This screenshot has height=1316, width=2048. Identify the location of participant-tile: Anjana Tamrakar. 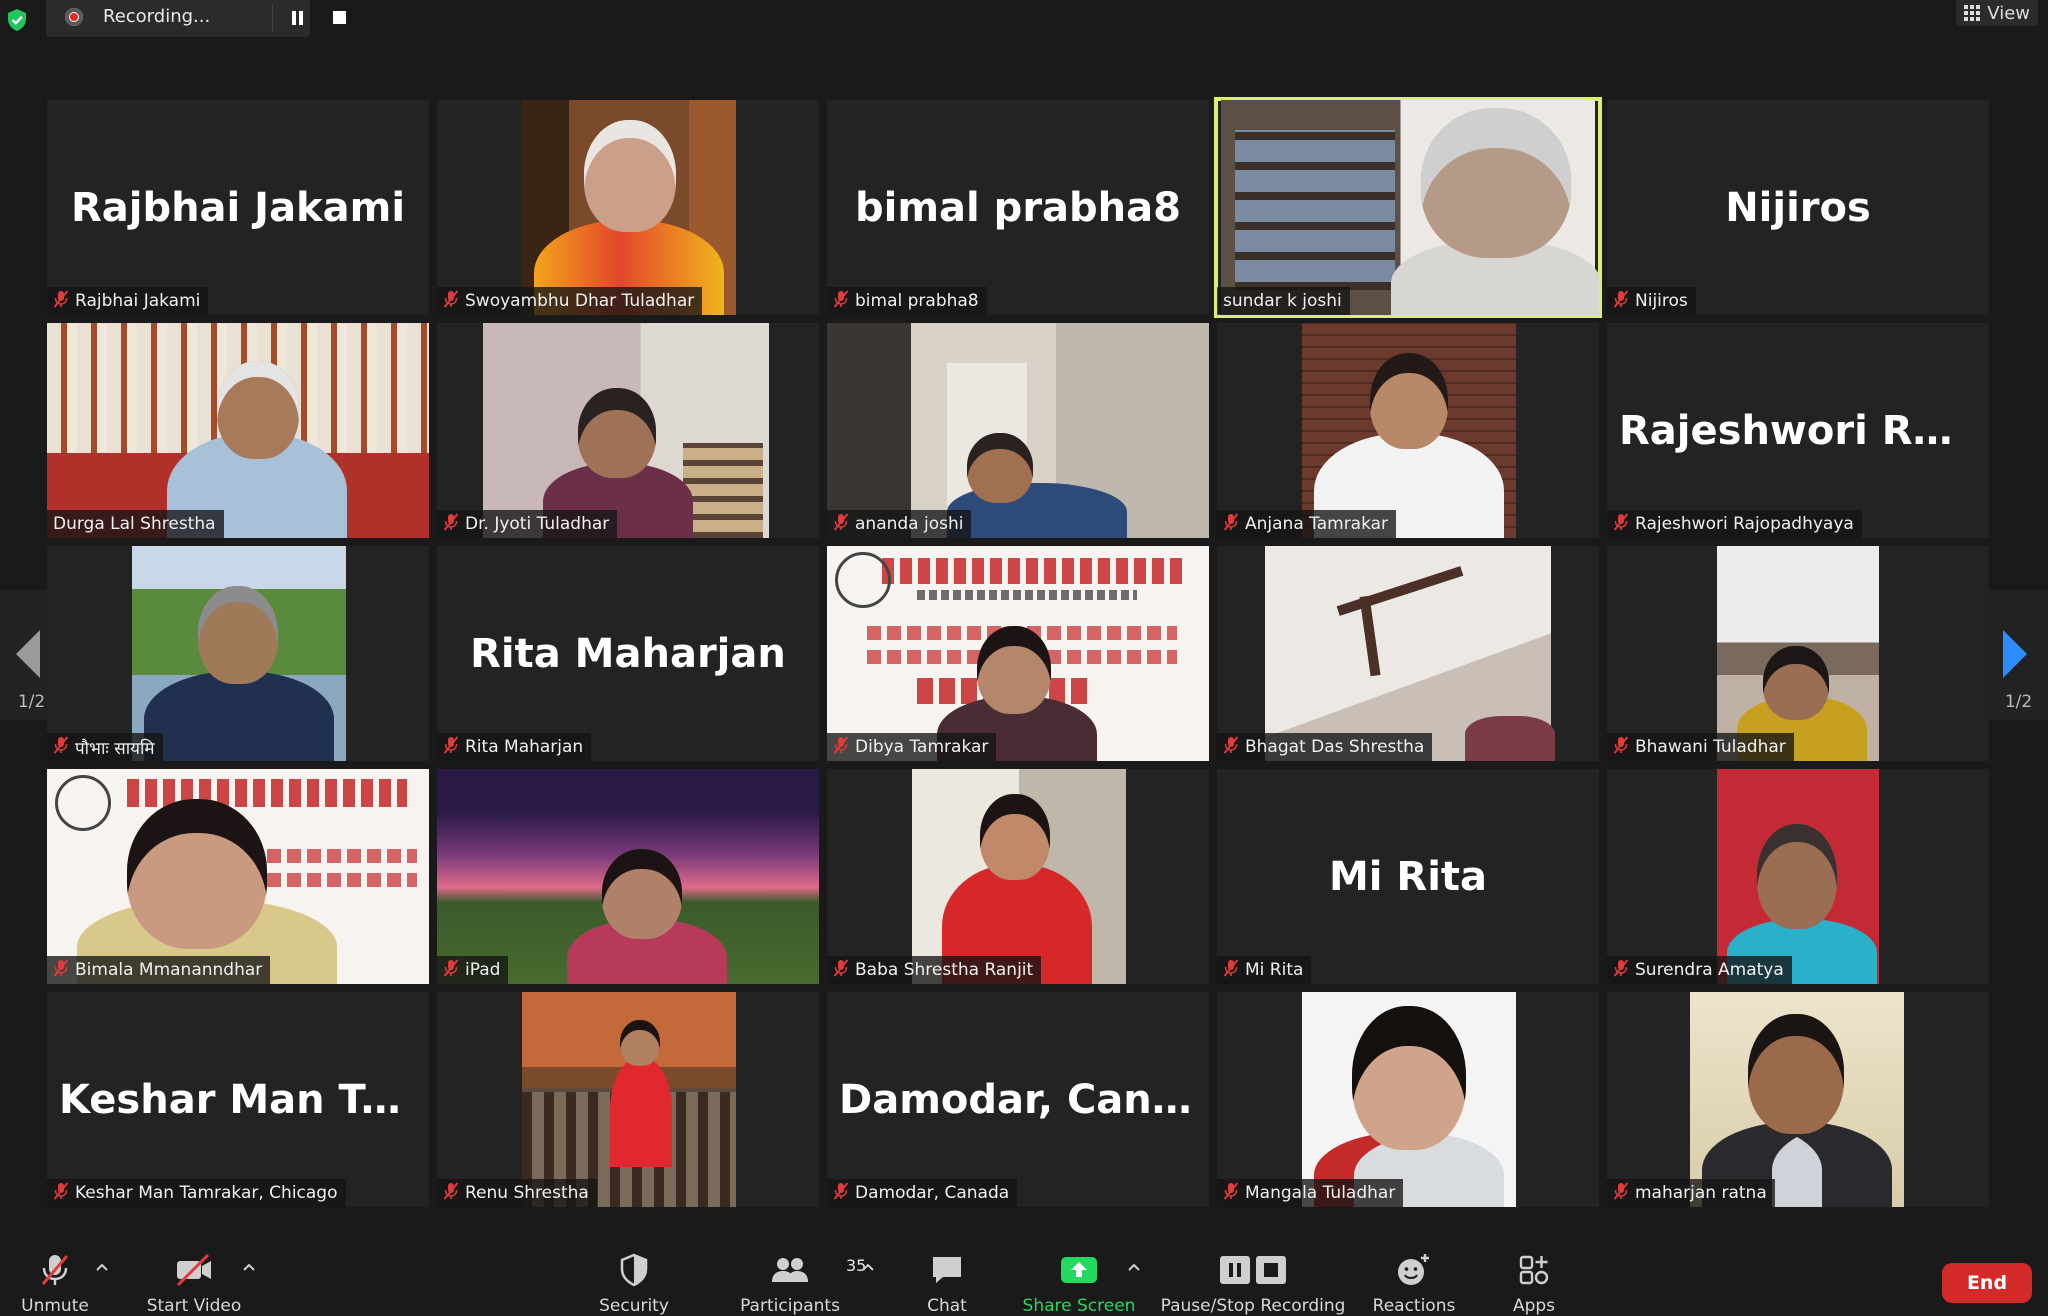
(1408, 430).